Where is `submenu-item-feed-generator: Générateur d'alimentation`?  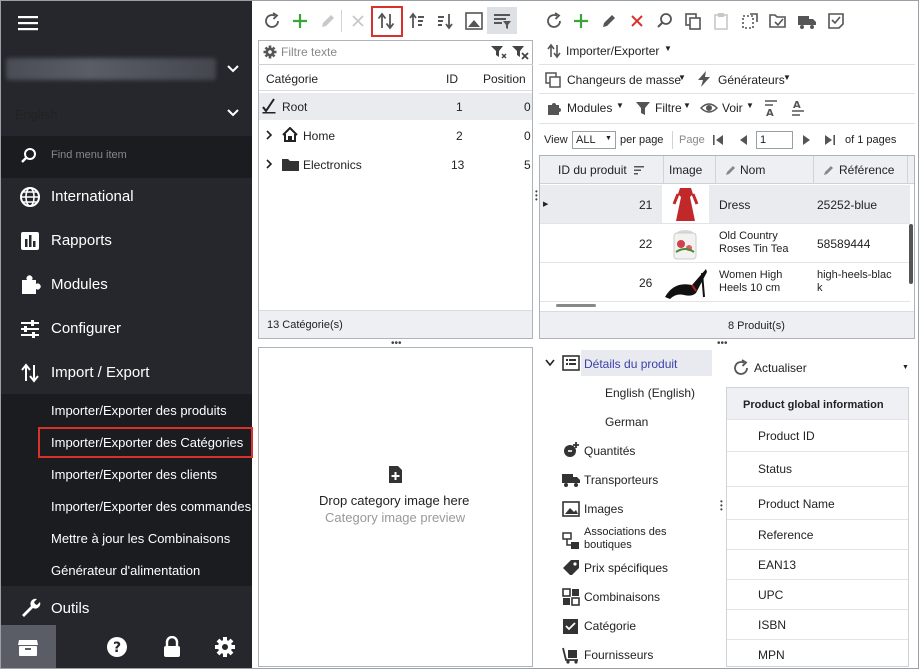 submenu-item-feed-generator: Générateur d'alimentation is located at coordinates (125, 570).